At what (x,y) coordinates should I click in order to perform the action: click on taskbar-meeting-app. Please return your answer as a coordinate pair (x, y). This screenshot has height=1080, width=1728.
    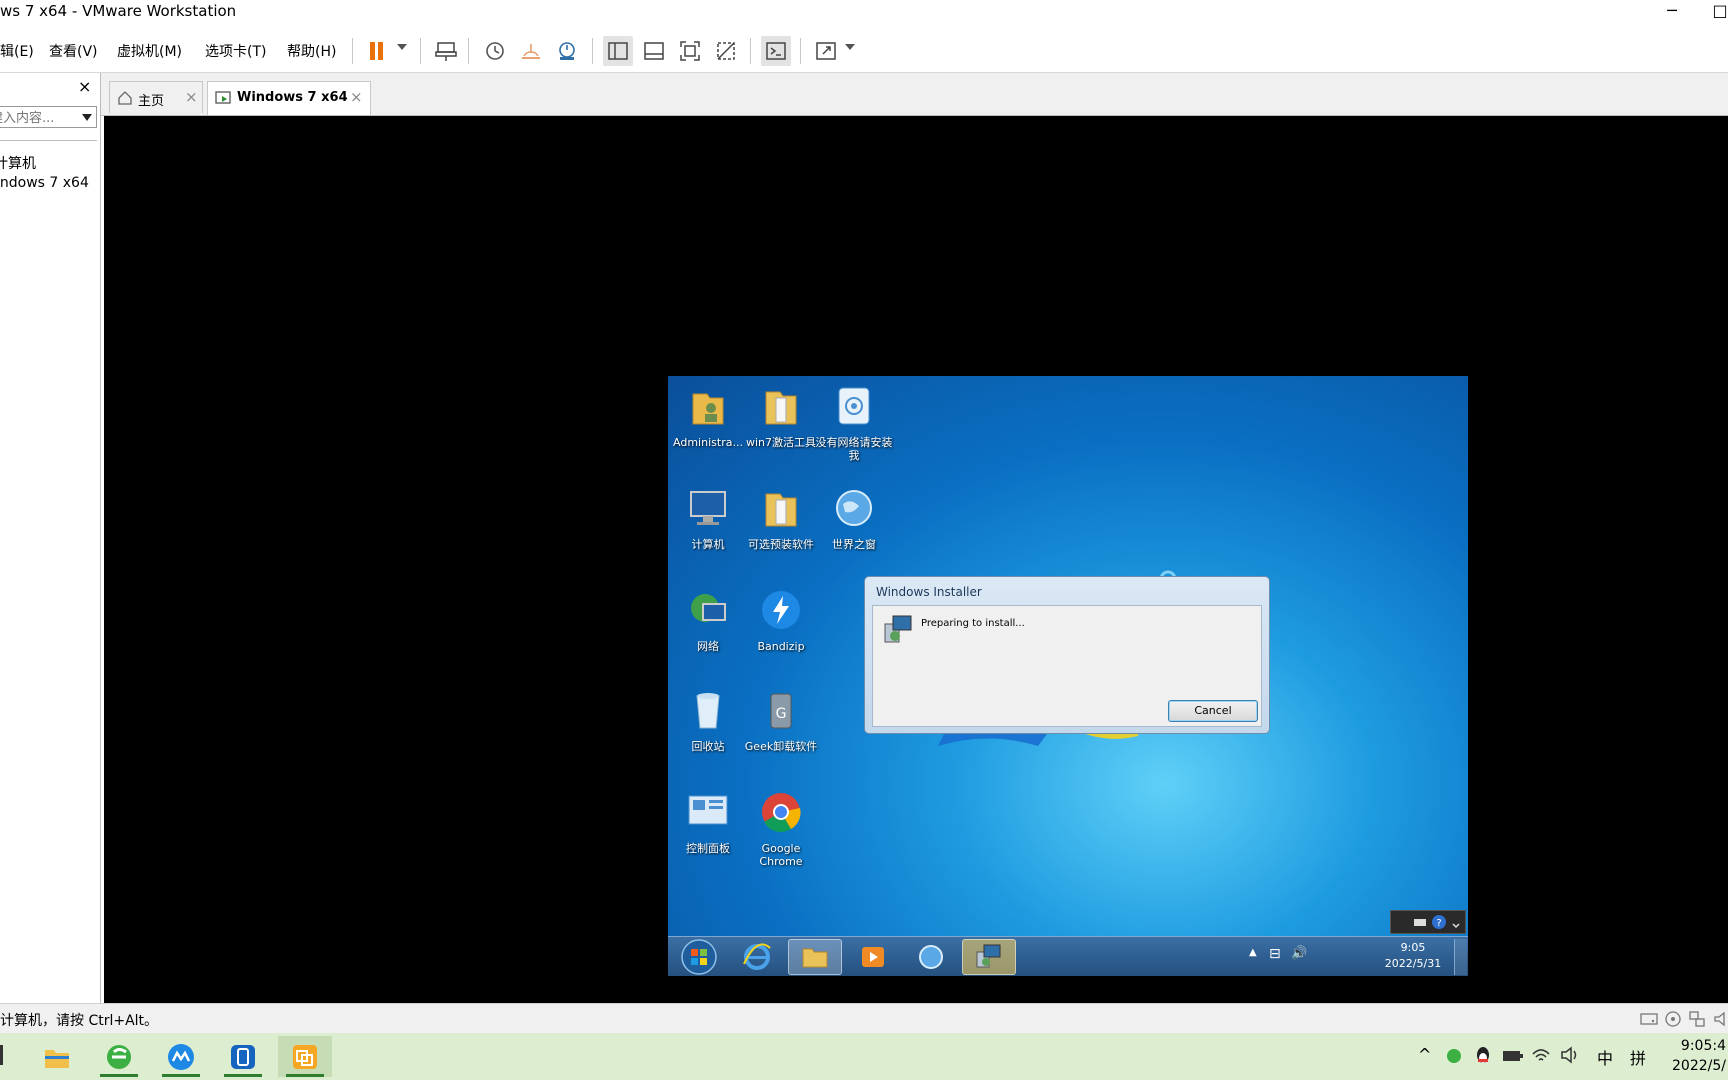
    Looking at the image, I should click on (181, 1056).